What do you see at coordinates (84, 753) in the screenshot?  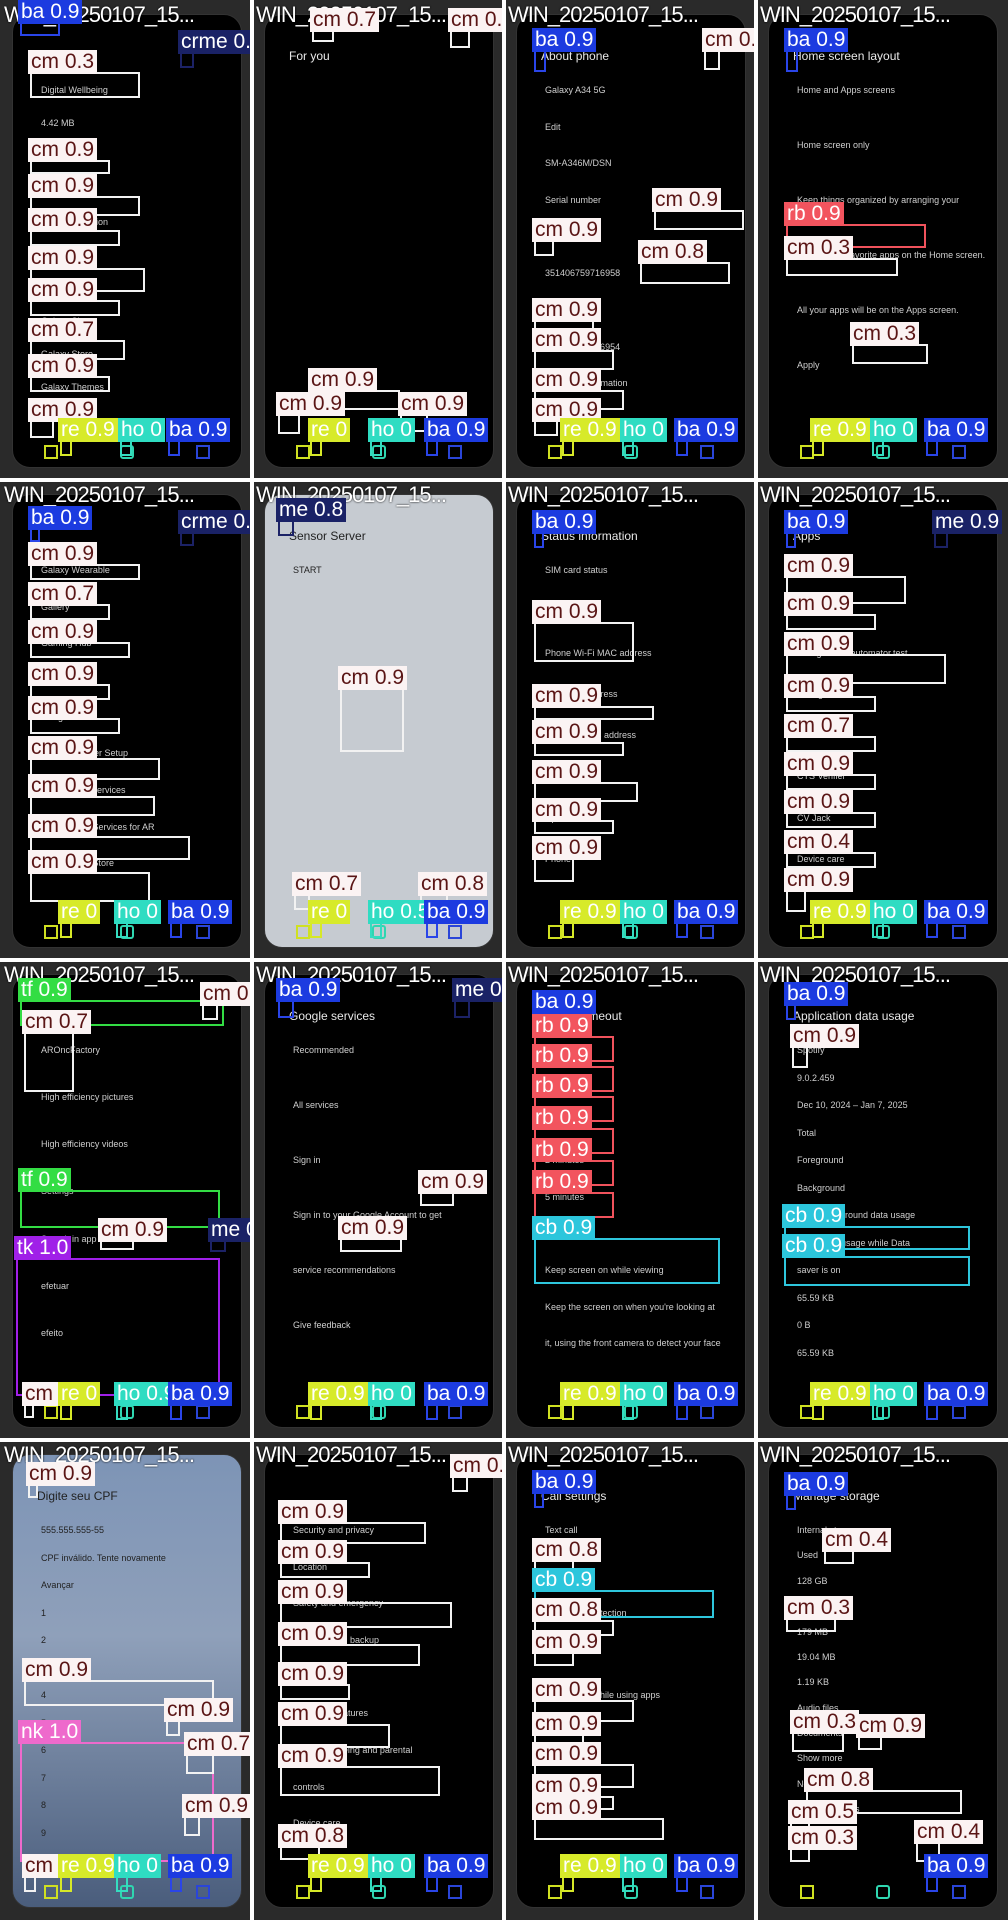 I see `screen-text: Google Partner Setup` at bounding box center [84, 753].